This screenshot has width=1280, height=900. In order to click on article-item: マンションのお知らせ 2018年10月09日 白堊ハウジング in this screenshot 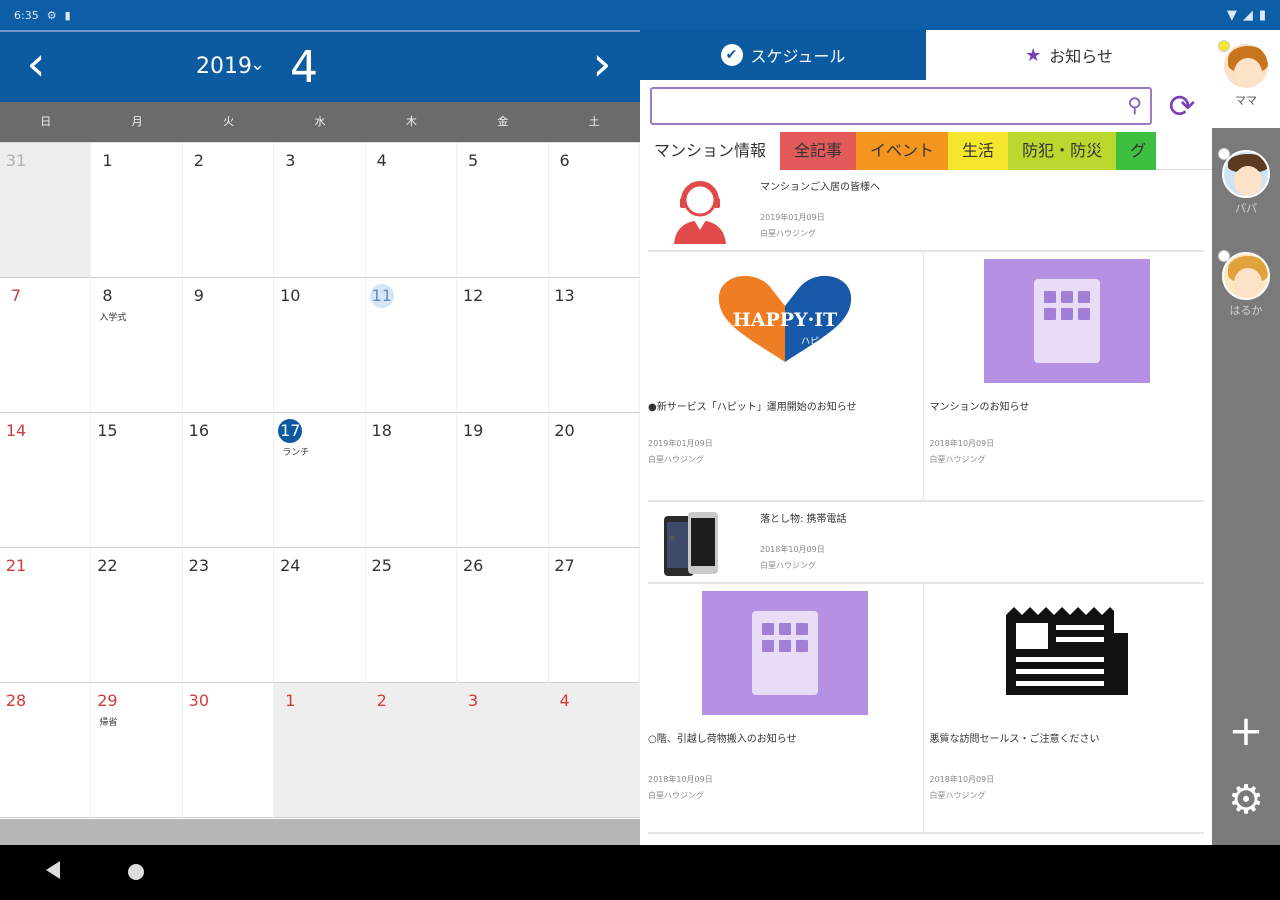, I will do `click(1063, 376)`.